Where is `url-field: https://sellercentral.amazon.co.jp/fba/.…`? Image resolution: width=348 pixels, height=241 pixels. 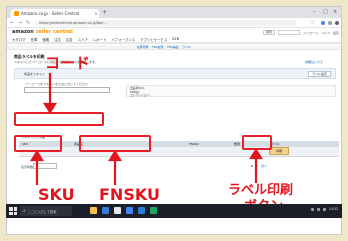 url-field: https://sellercentral.amazon.co.jp/fba/.… is located at coordinates (166, 23).